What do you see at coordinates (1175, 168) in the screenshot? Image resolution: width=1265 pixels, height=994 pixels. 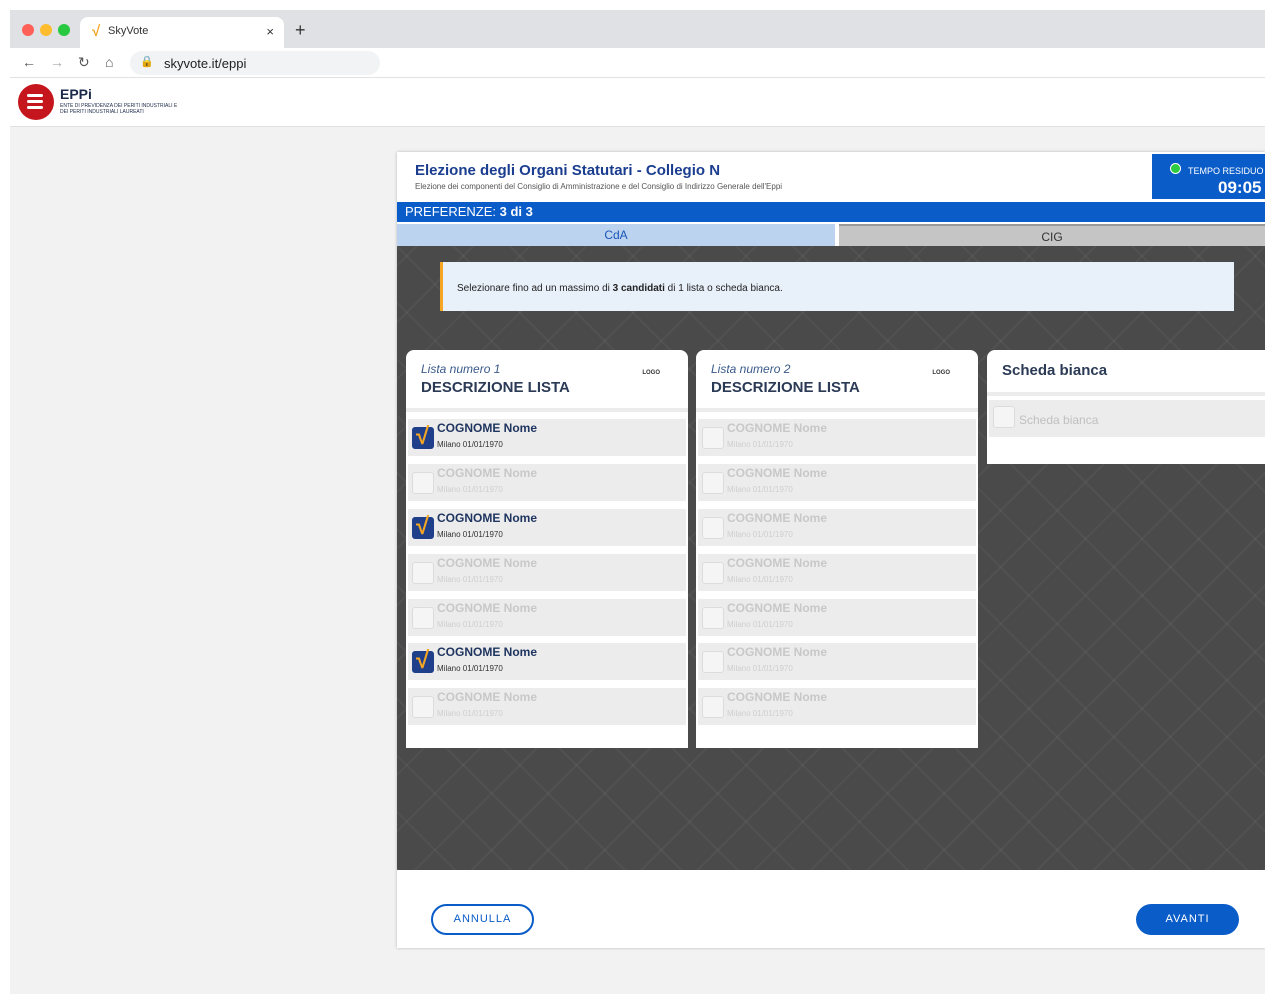 I see `status-dot-icon` at bounding box center [1175, 168].